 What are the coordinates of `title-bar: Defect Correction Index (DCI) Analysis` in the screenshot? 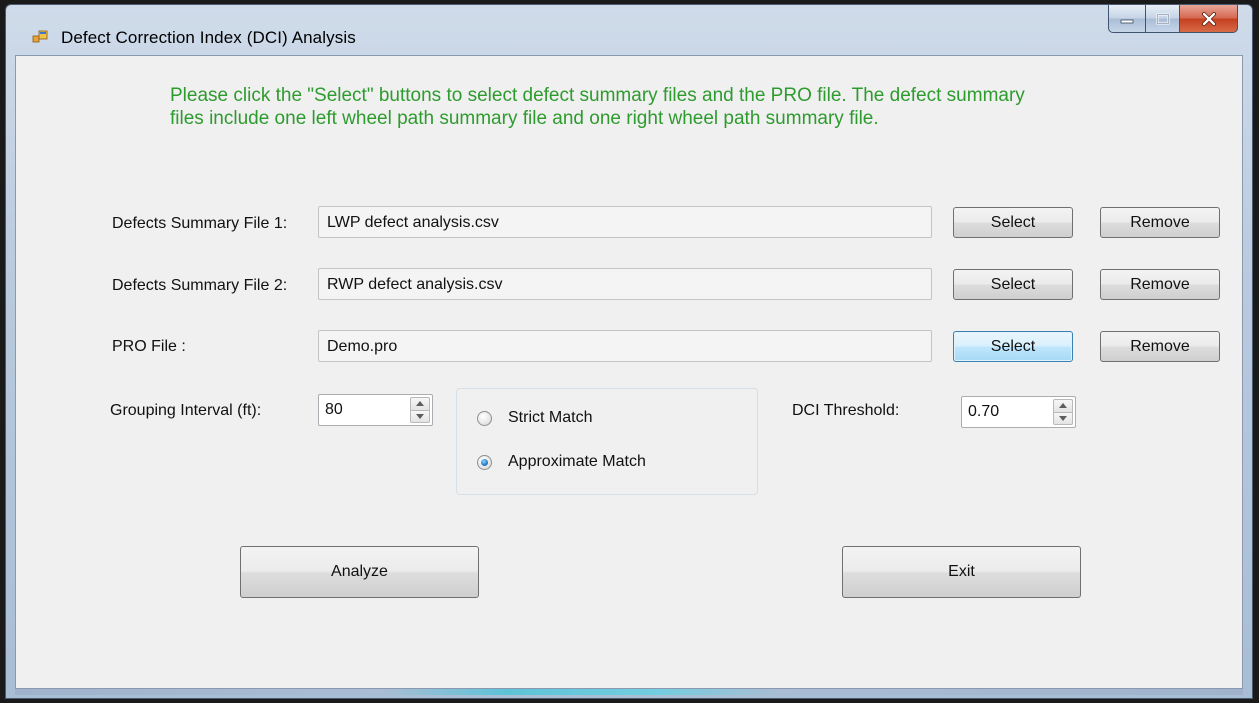 It's located at (629, 31).